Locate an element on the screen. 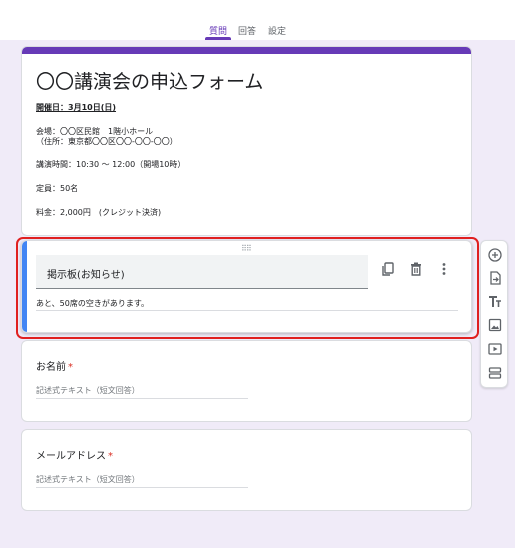 Image resolution: width=515 pixels, height=548 pixels. active-tab-indicator is located at coordinates (218, 38).